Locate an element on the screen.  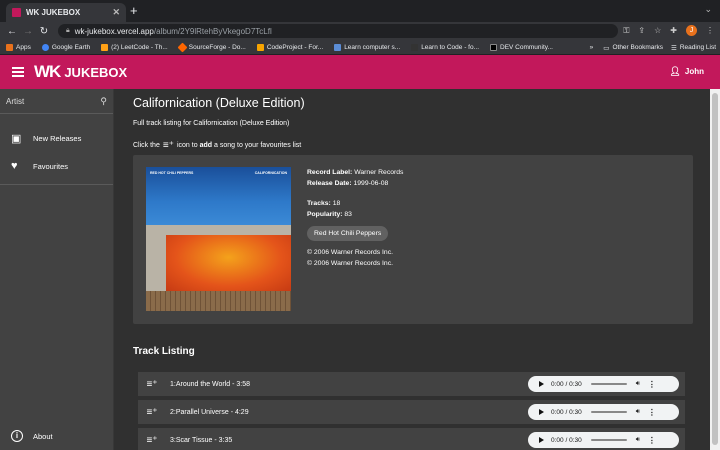
copyright-line: © 2006 Warner Records Inc. is located at coordinates (350, 263).